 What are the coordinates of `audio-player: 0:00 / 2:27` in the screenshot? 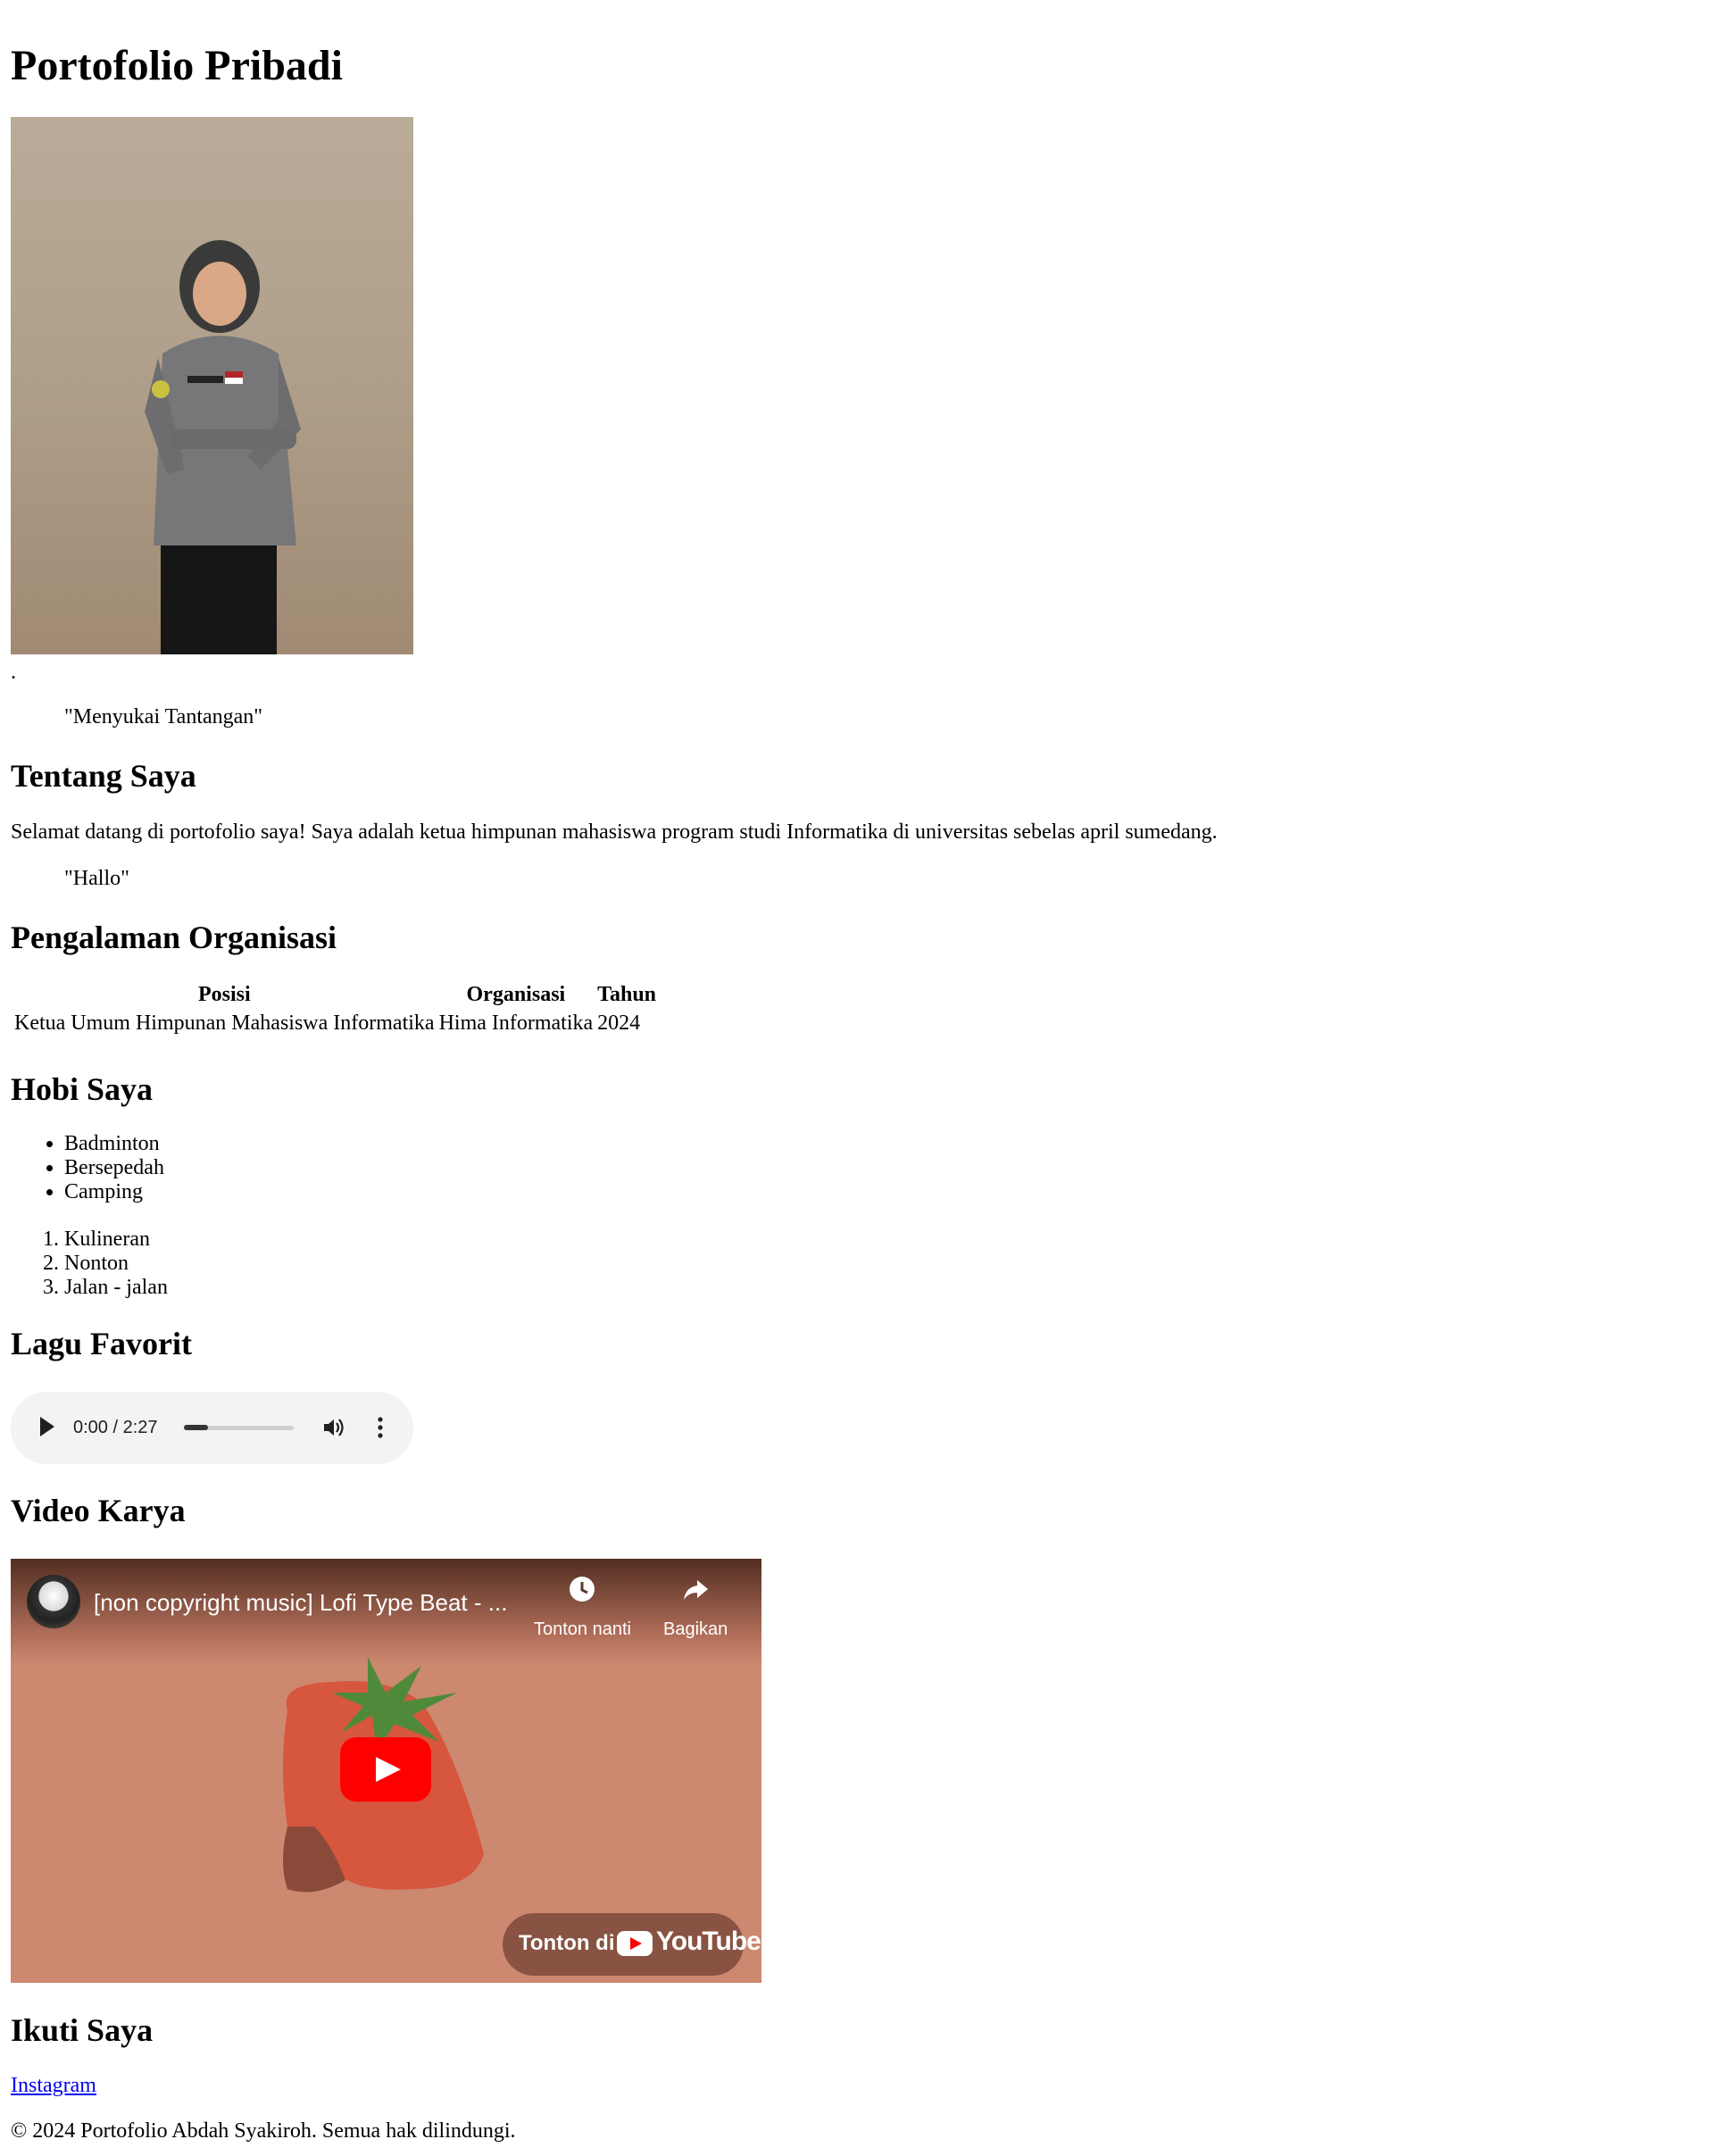 It's located at (212, 1428).